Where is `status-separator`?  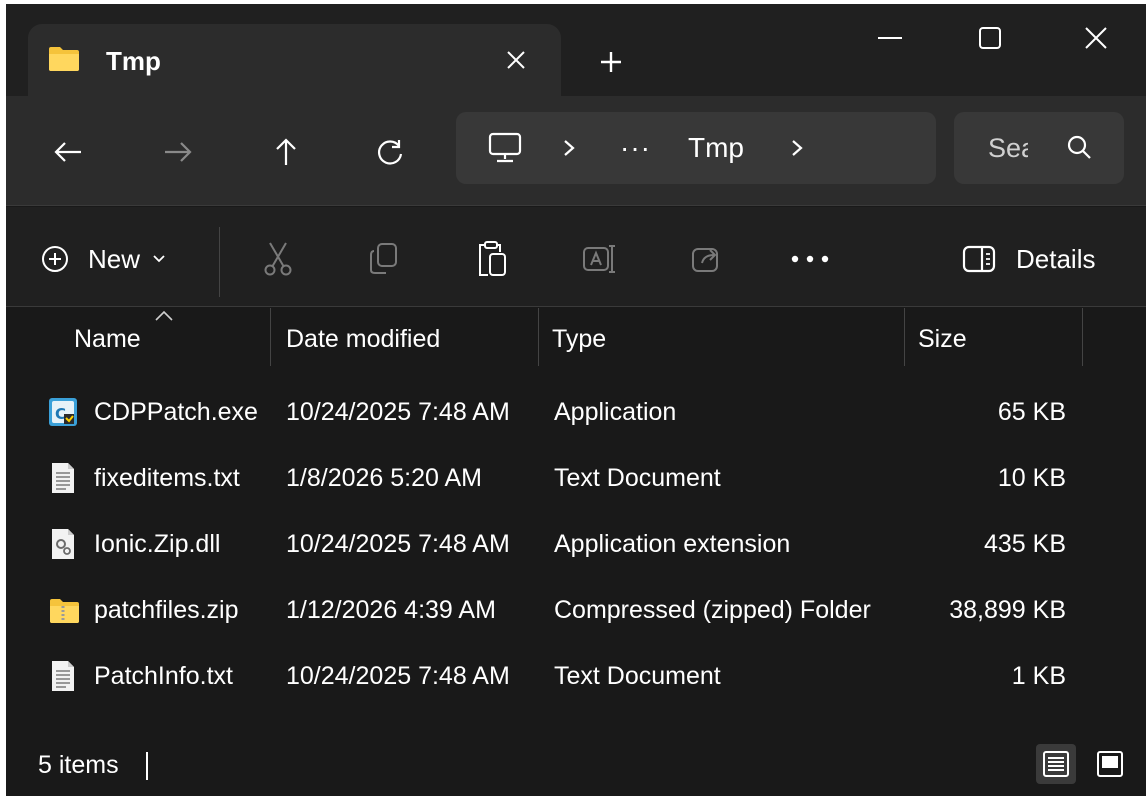
status-separator is located at coordinates (147, 766).